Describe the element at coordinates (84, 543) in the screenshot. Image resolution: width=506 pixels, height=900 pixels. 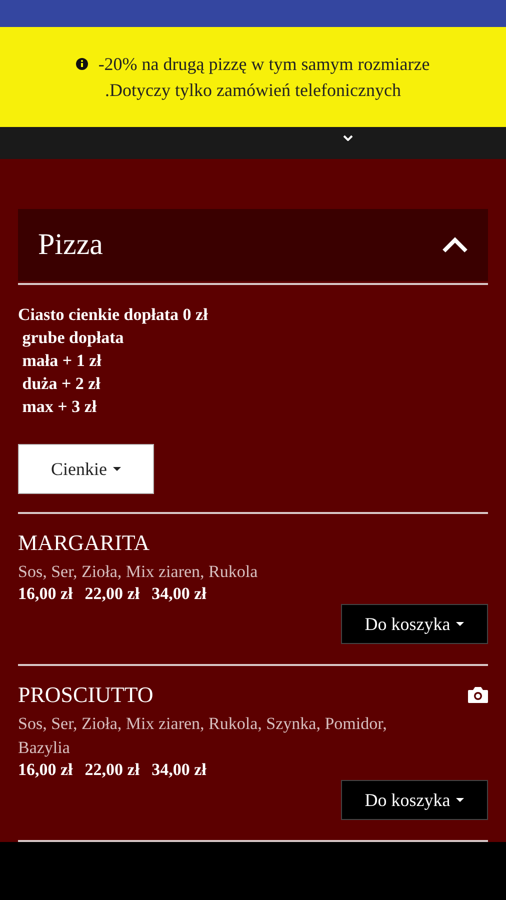
I see `pizza-name: MARGARITA` at that location.